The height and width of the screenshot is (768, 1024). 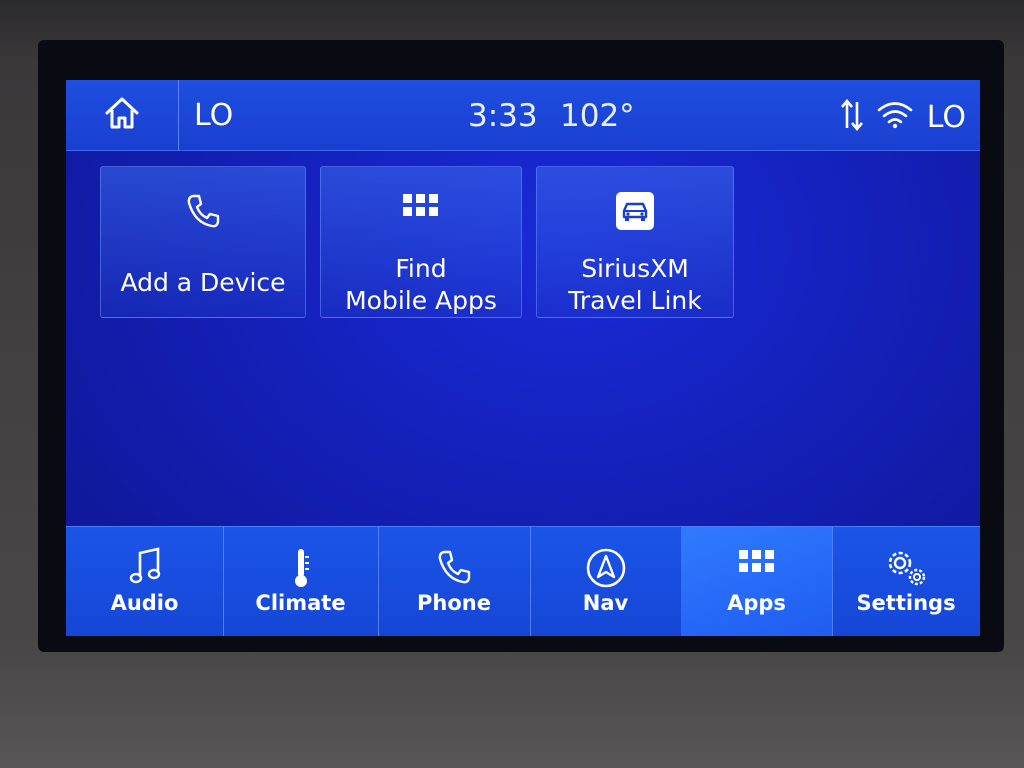 I want to click on find-apps-label-line1: Find, so click(x=421, y=268).